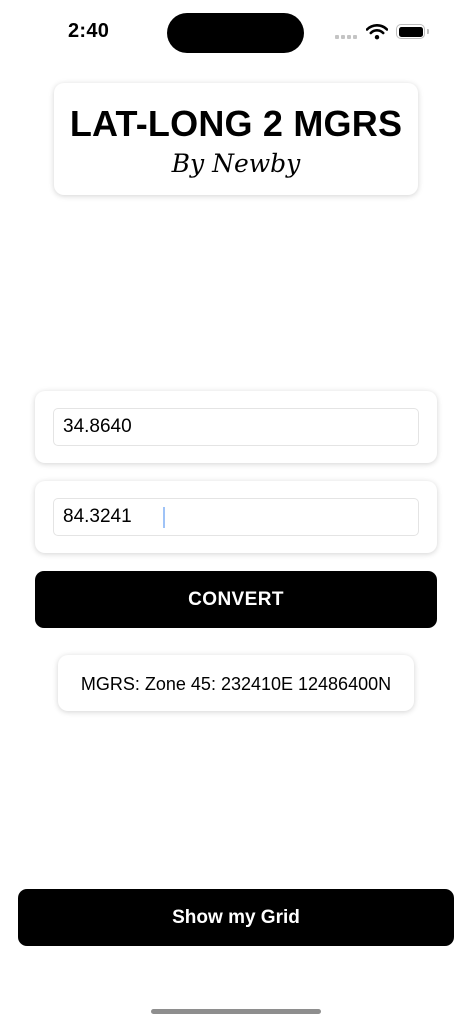 Image resolution: width=472 pixels, height=1024 pixels. Describe the element at coordinates (164, 517) in the screenshot. I see `text-caret` at that location.